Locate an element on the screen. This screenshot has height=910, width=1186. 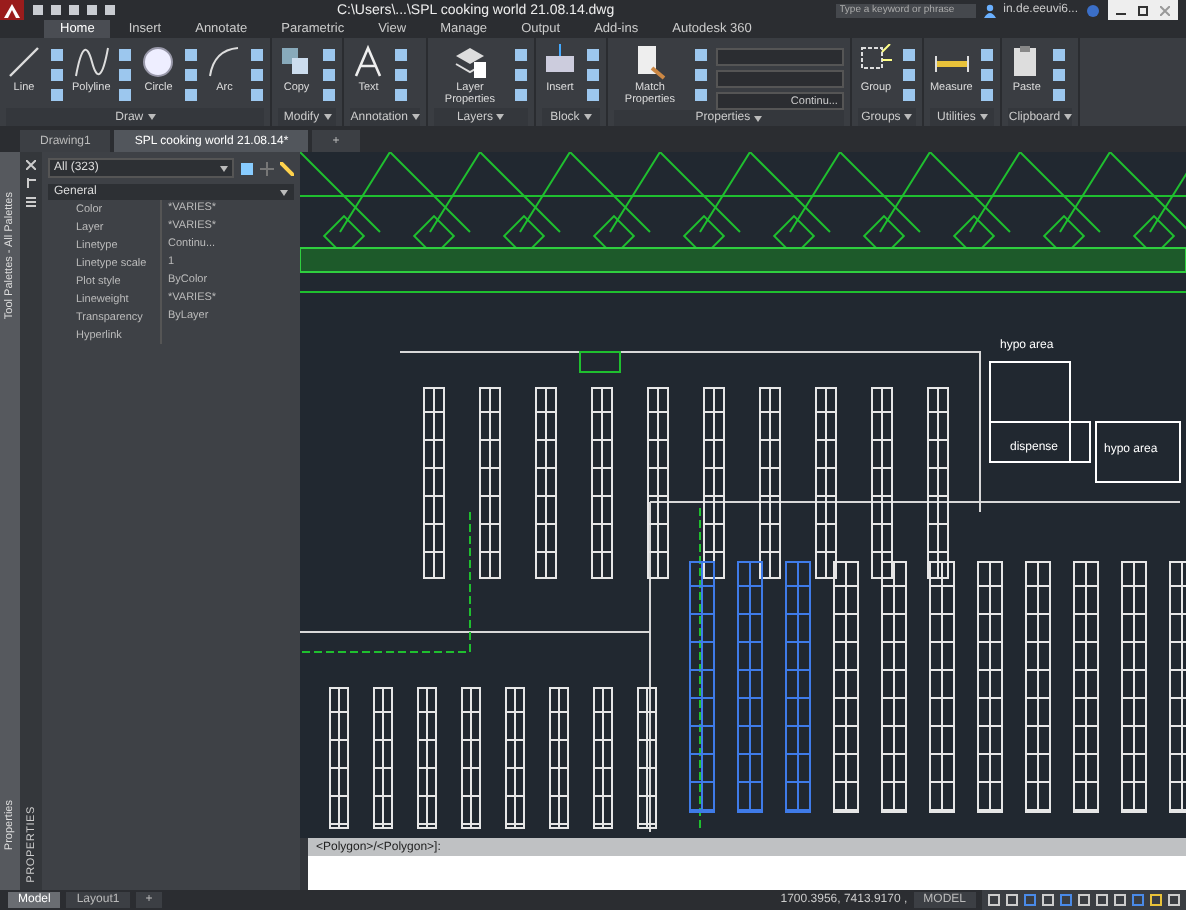
app-logo is located at coordinates (12, 10).